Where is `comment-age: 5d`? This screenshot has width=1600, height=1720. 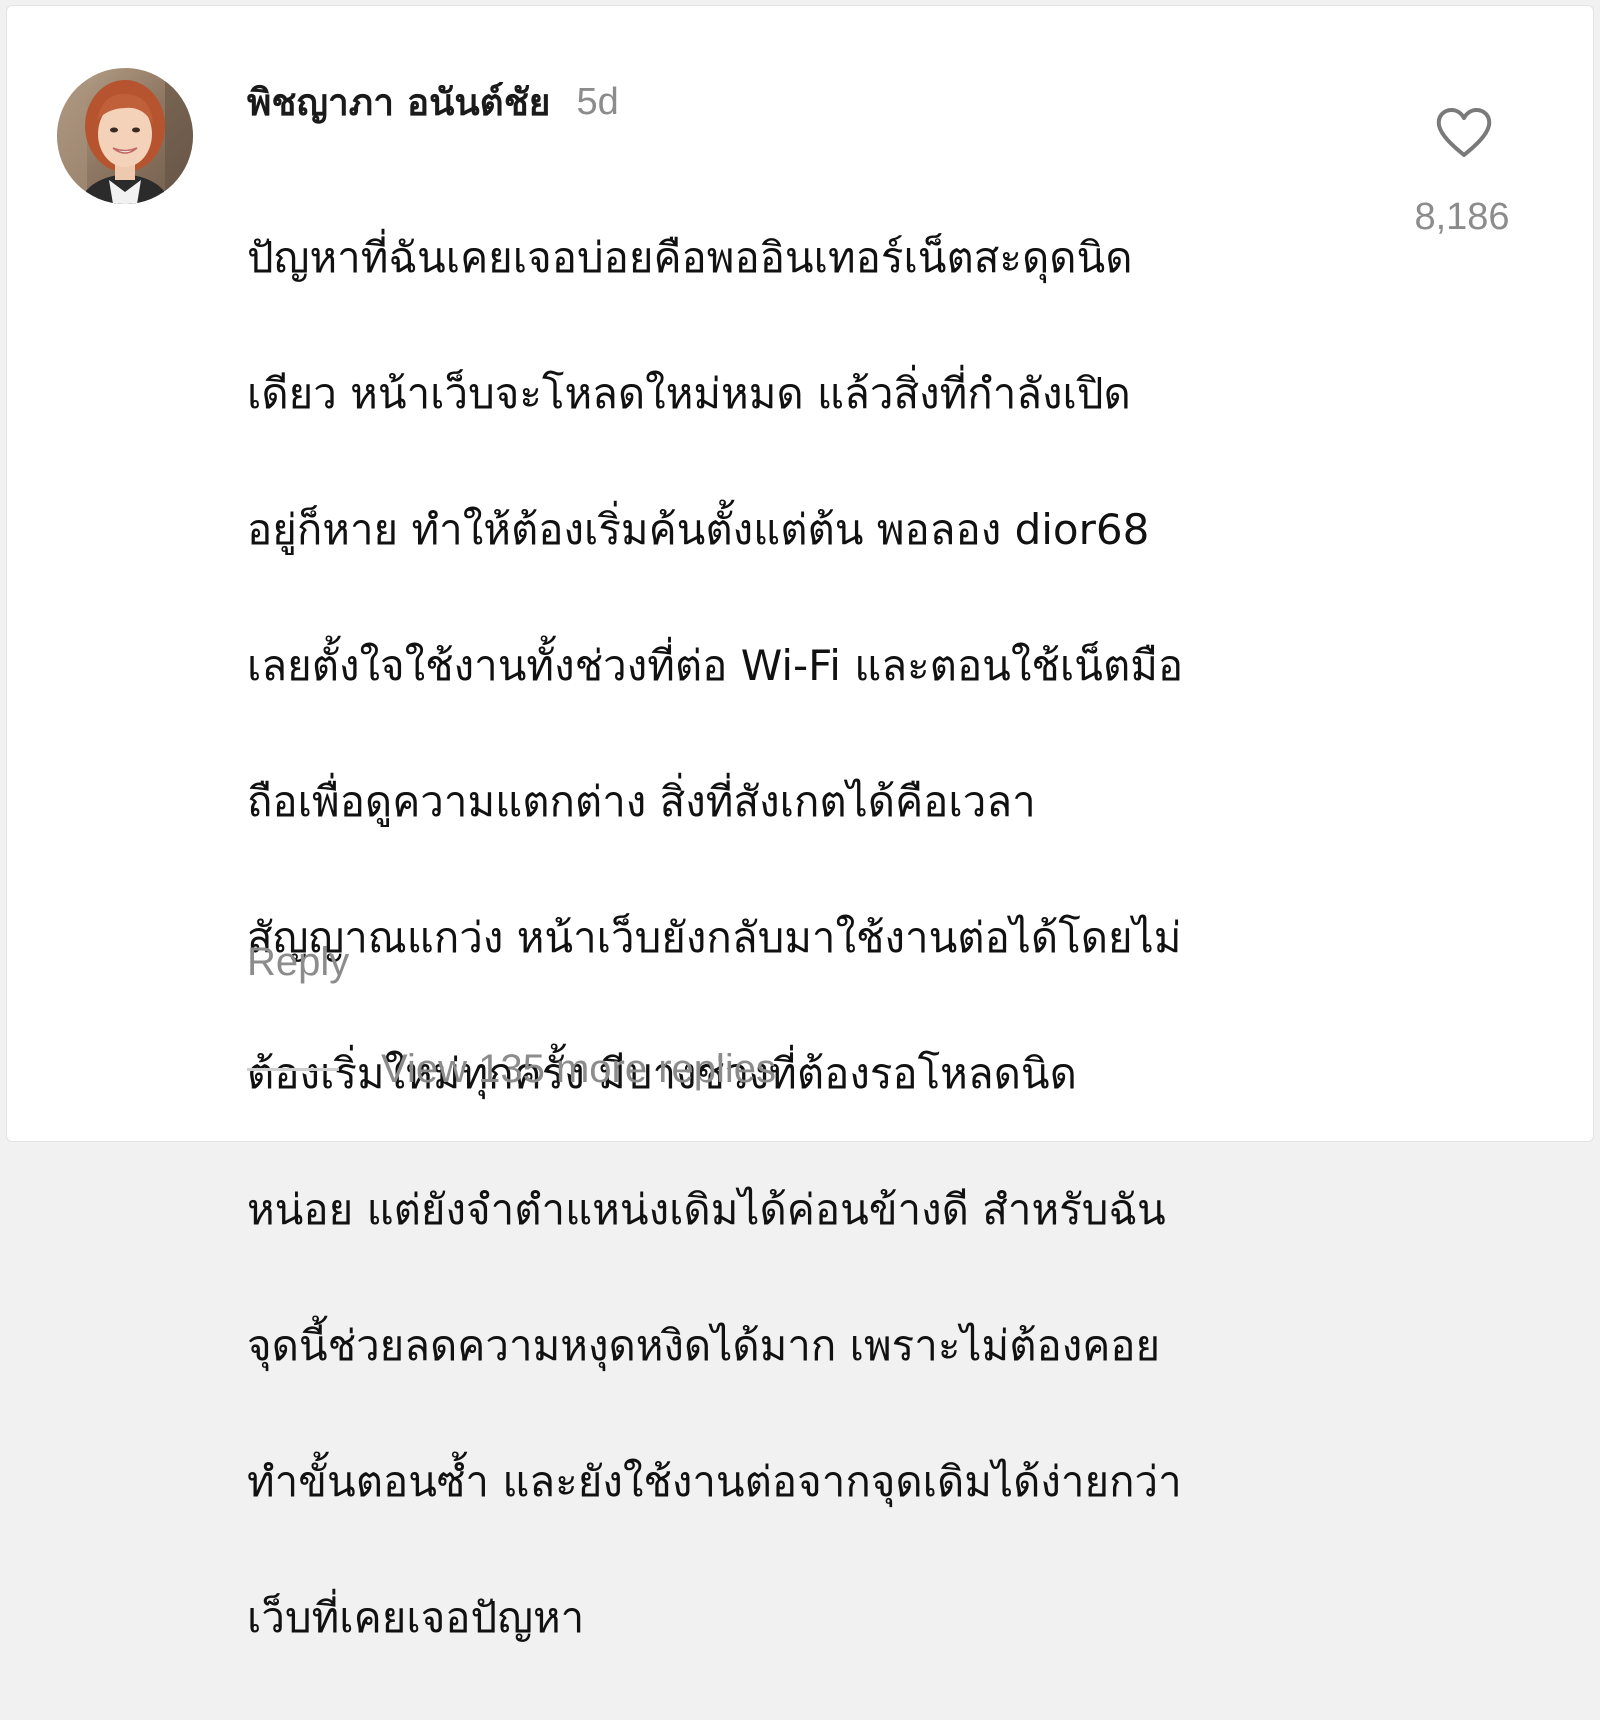
comment-age: 5d is located at coordinates (597, 101).